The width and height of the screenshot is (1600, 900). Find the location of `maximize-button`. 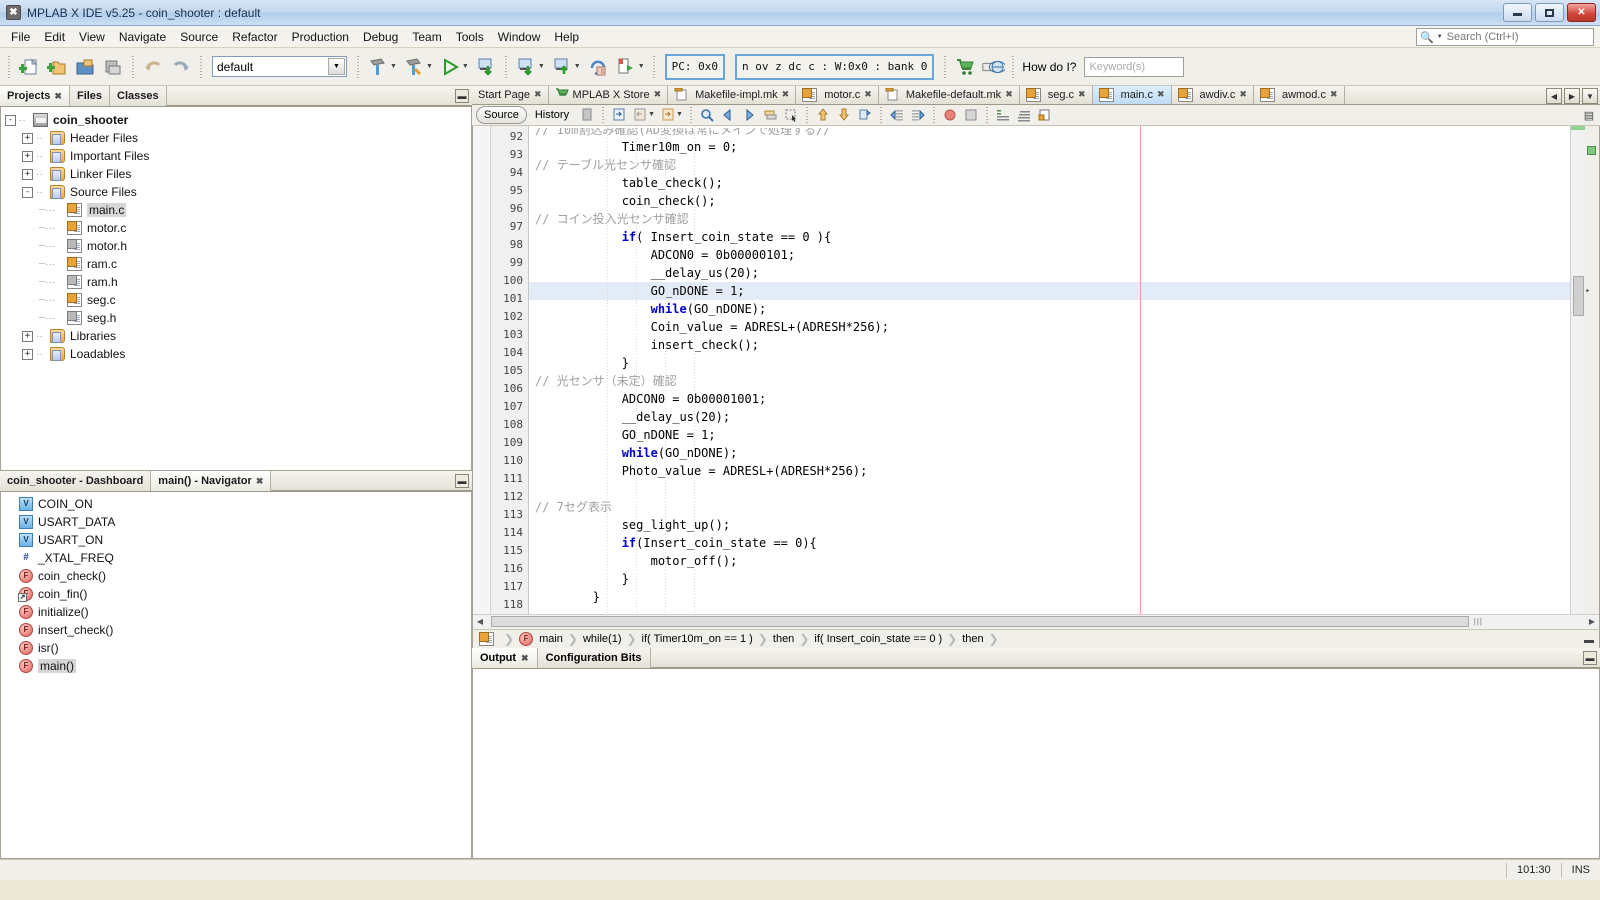

maximize-button is located at coordinates (1549, 12).